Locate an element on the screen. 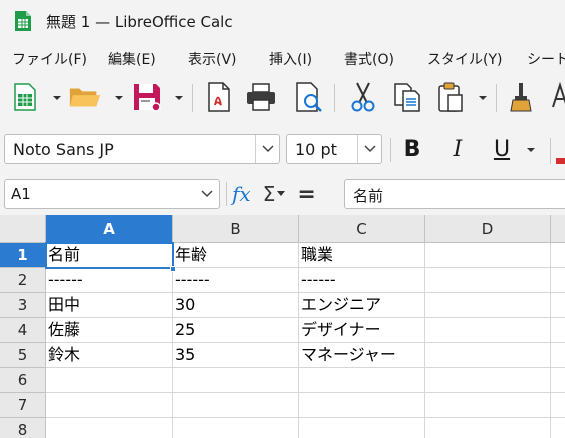 This screenshot has height=438, width=565. autofill-handle is located at coordinates (173, 269).